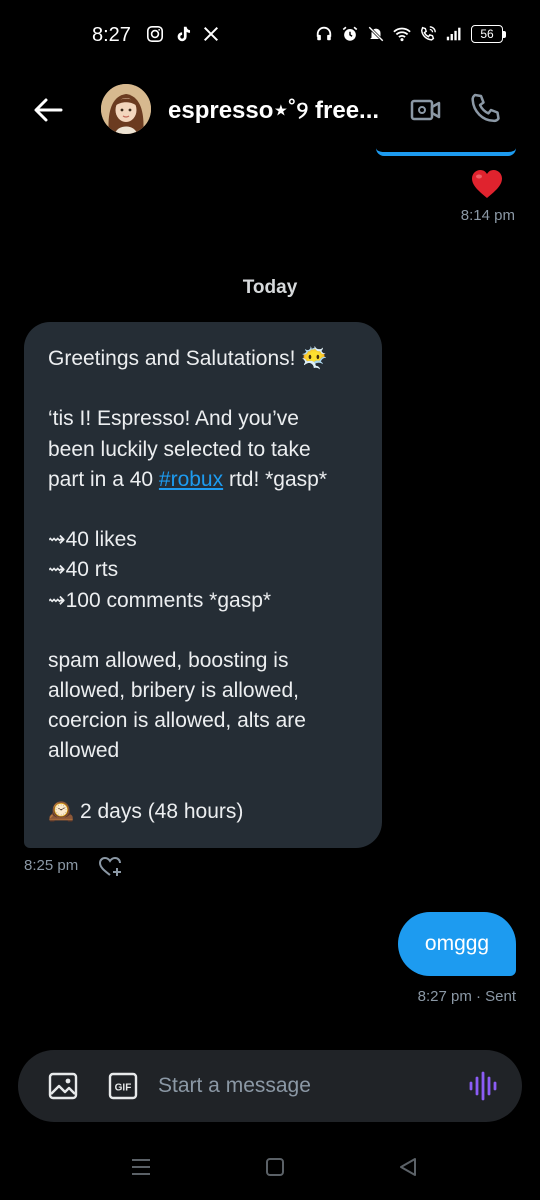 Image resolution: width=540 pixels, height=1200 pixels. Describe the element at coordinates (173, 419) in the screenshot. I see `message-line: ‘tis I! Espresso! And you’ve` at that location.